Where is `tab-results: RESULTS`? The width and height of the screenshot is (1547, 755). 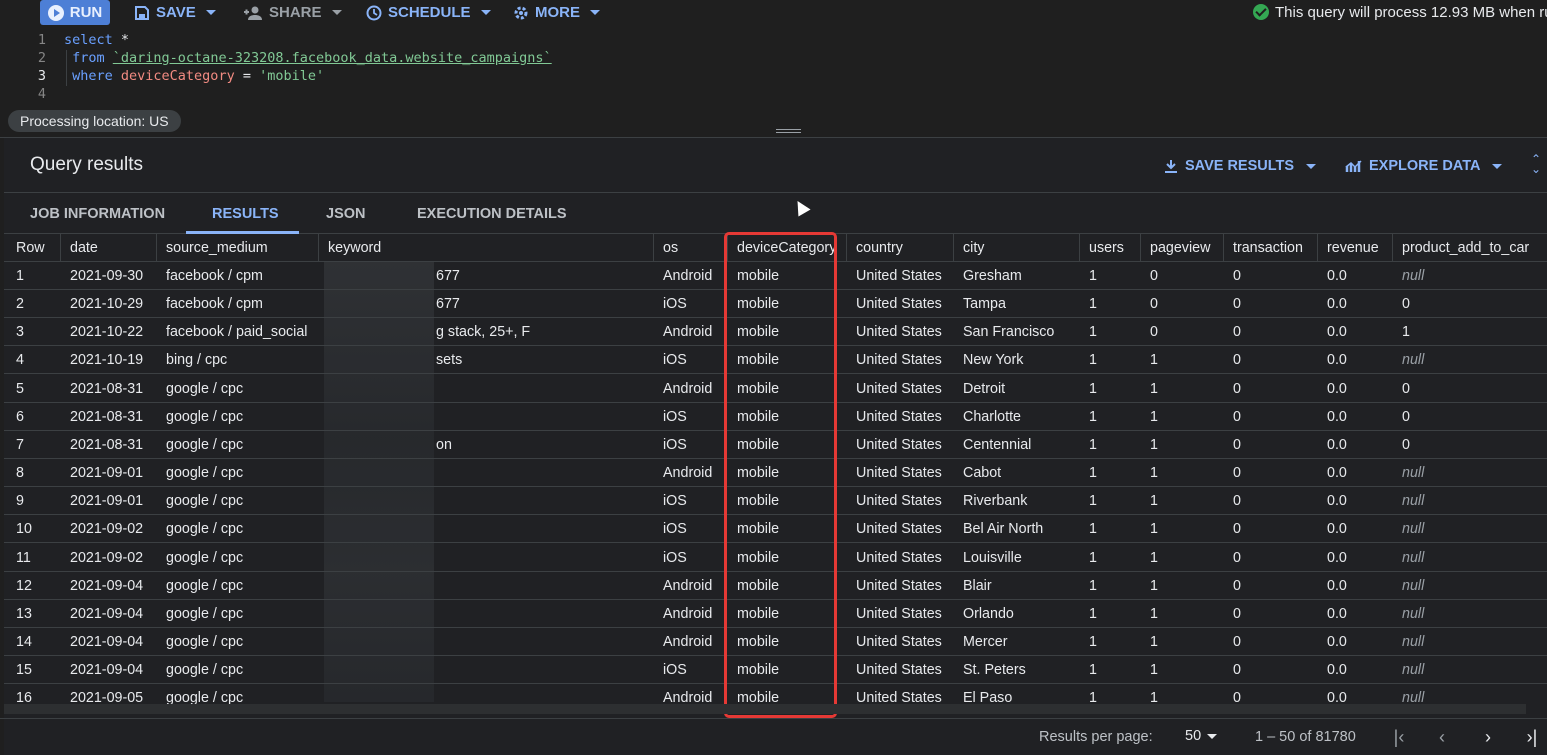
tab-results: RESULTS is located at coordinates (245, 213).